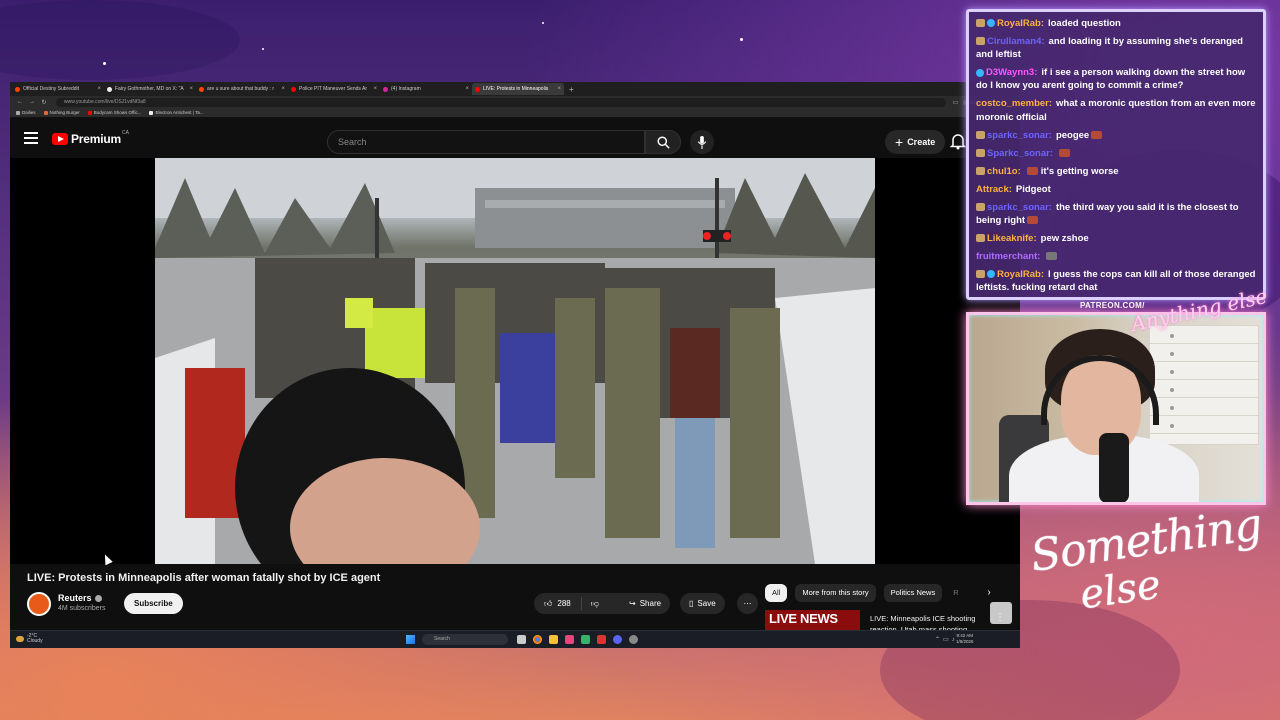  Describe the element at coordinates (1020, 153) in the screenshot. I see `chat-username: Sparkc_sonar:` at that location.